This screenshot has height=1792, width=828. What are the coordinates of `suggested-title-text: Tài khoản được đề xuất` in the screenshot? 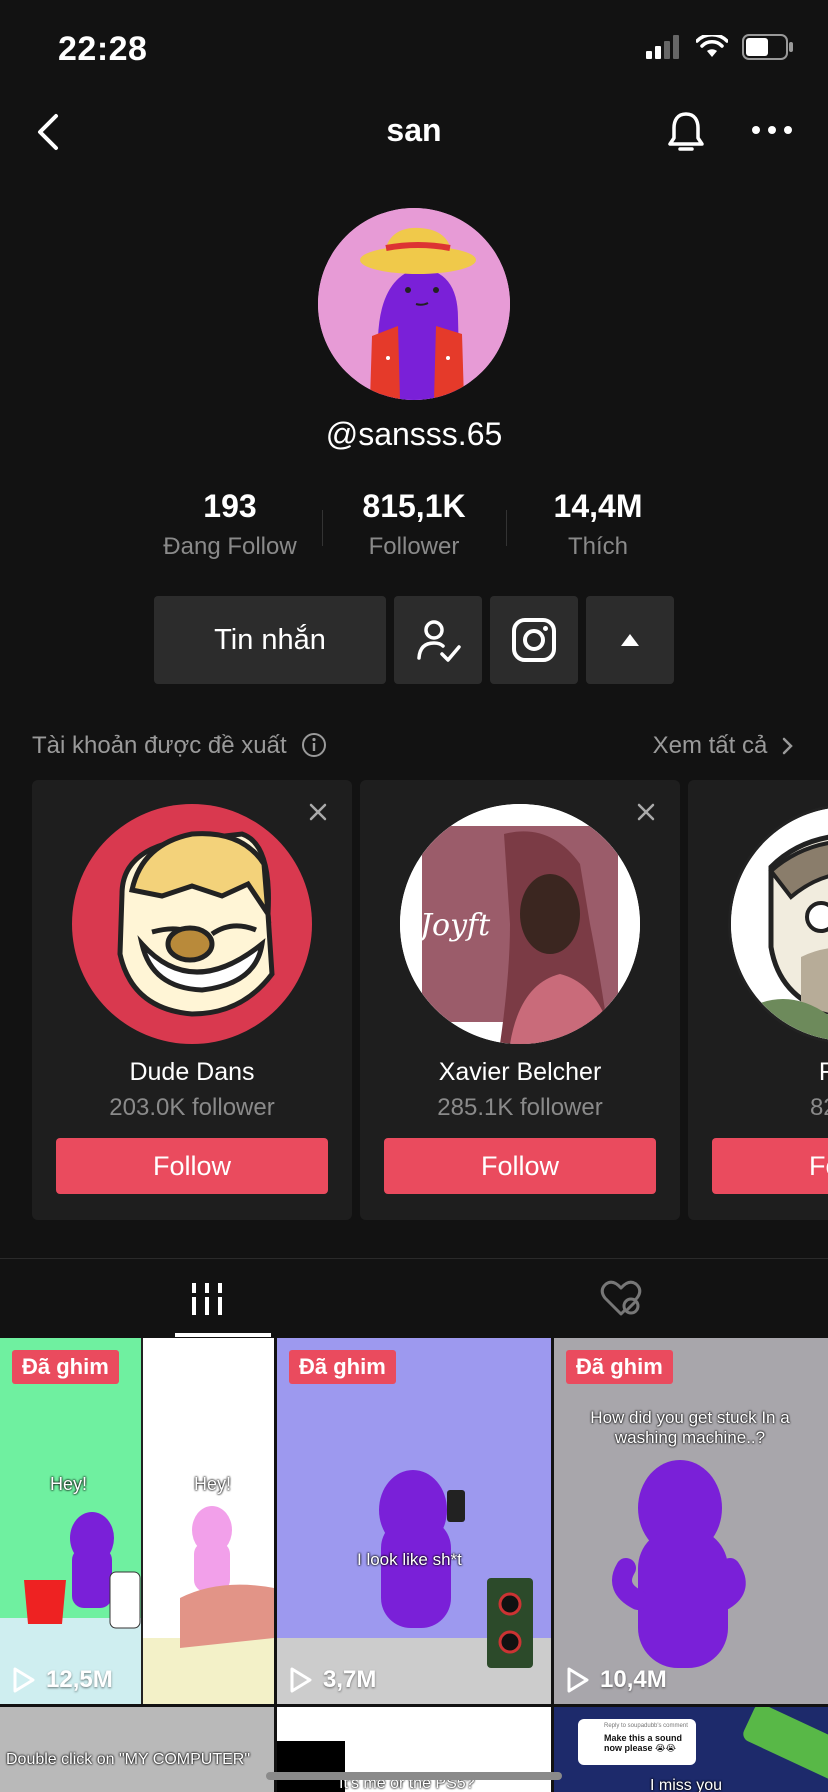 It's located at (159, 745).